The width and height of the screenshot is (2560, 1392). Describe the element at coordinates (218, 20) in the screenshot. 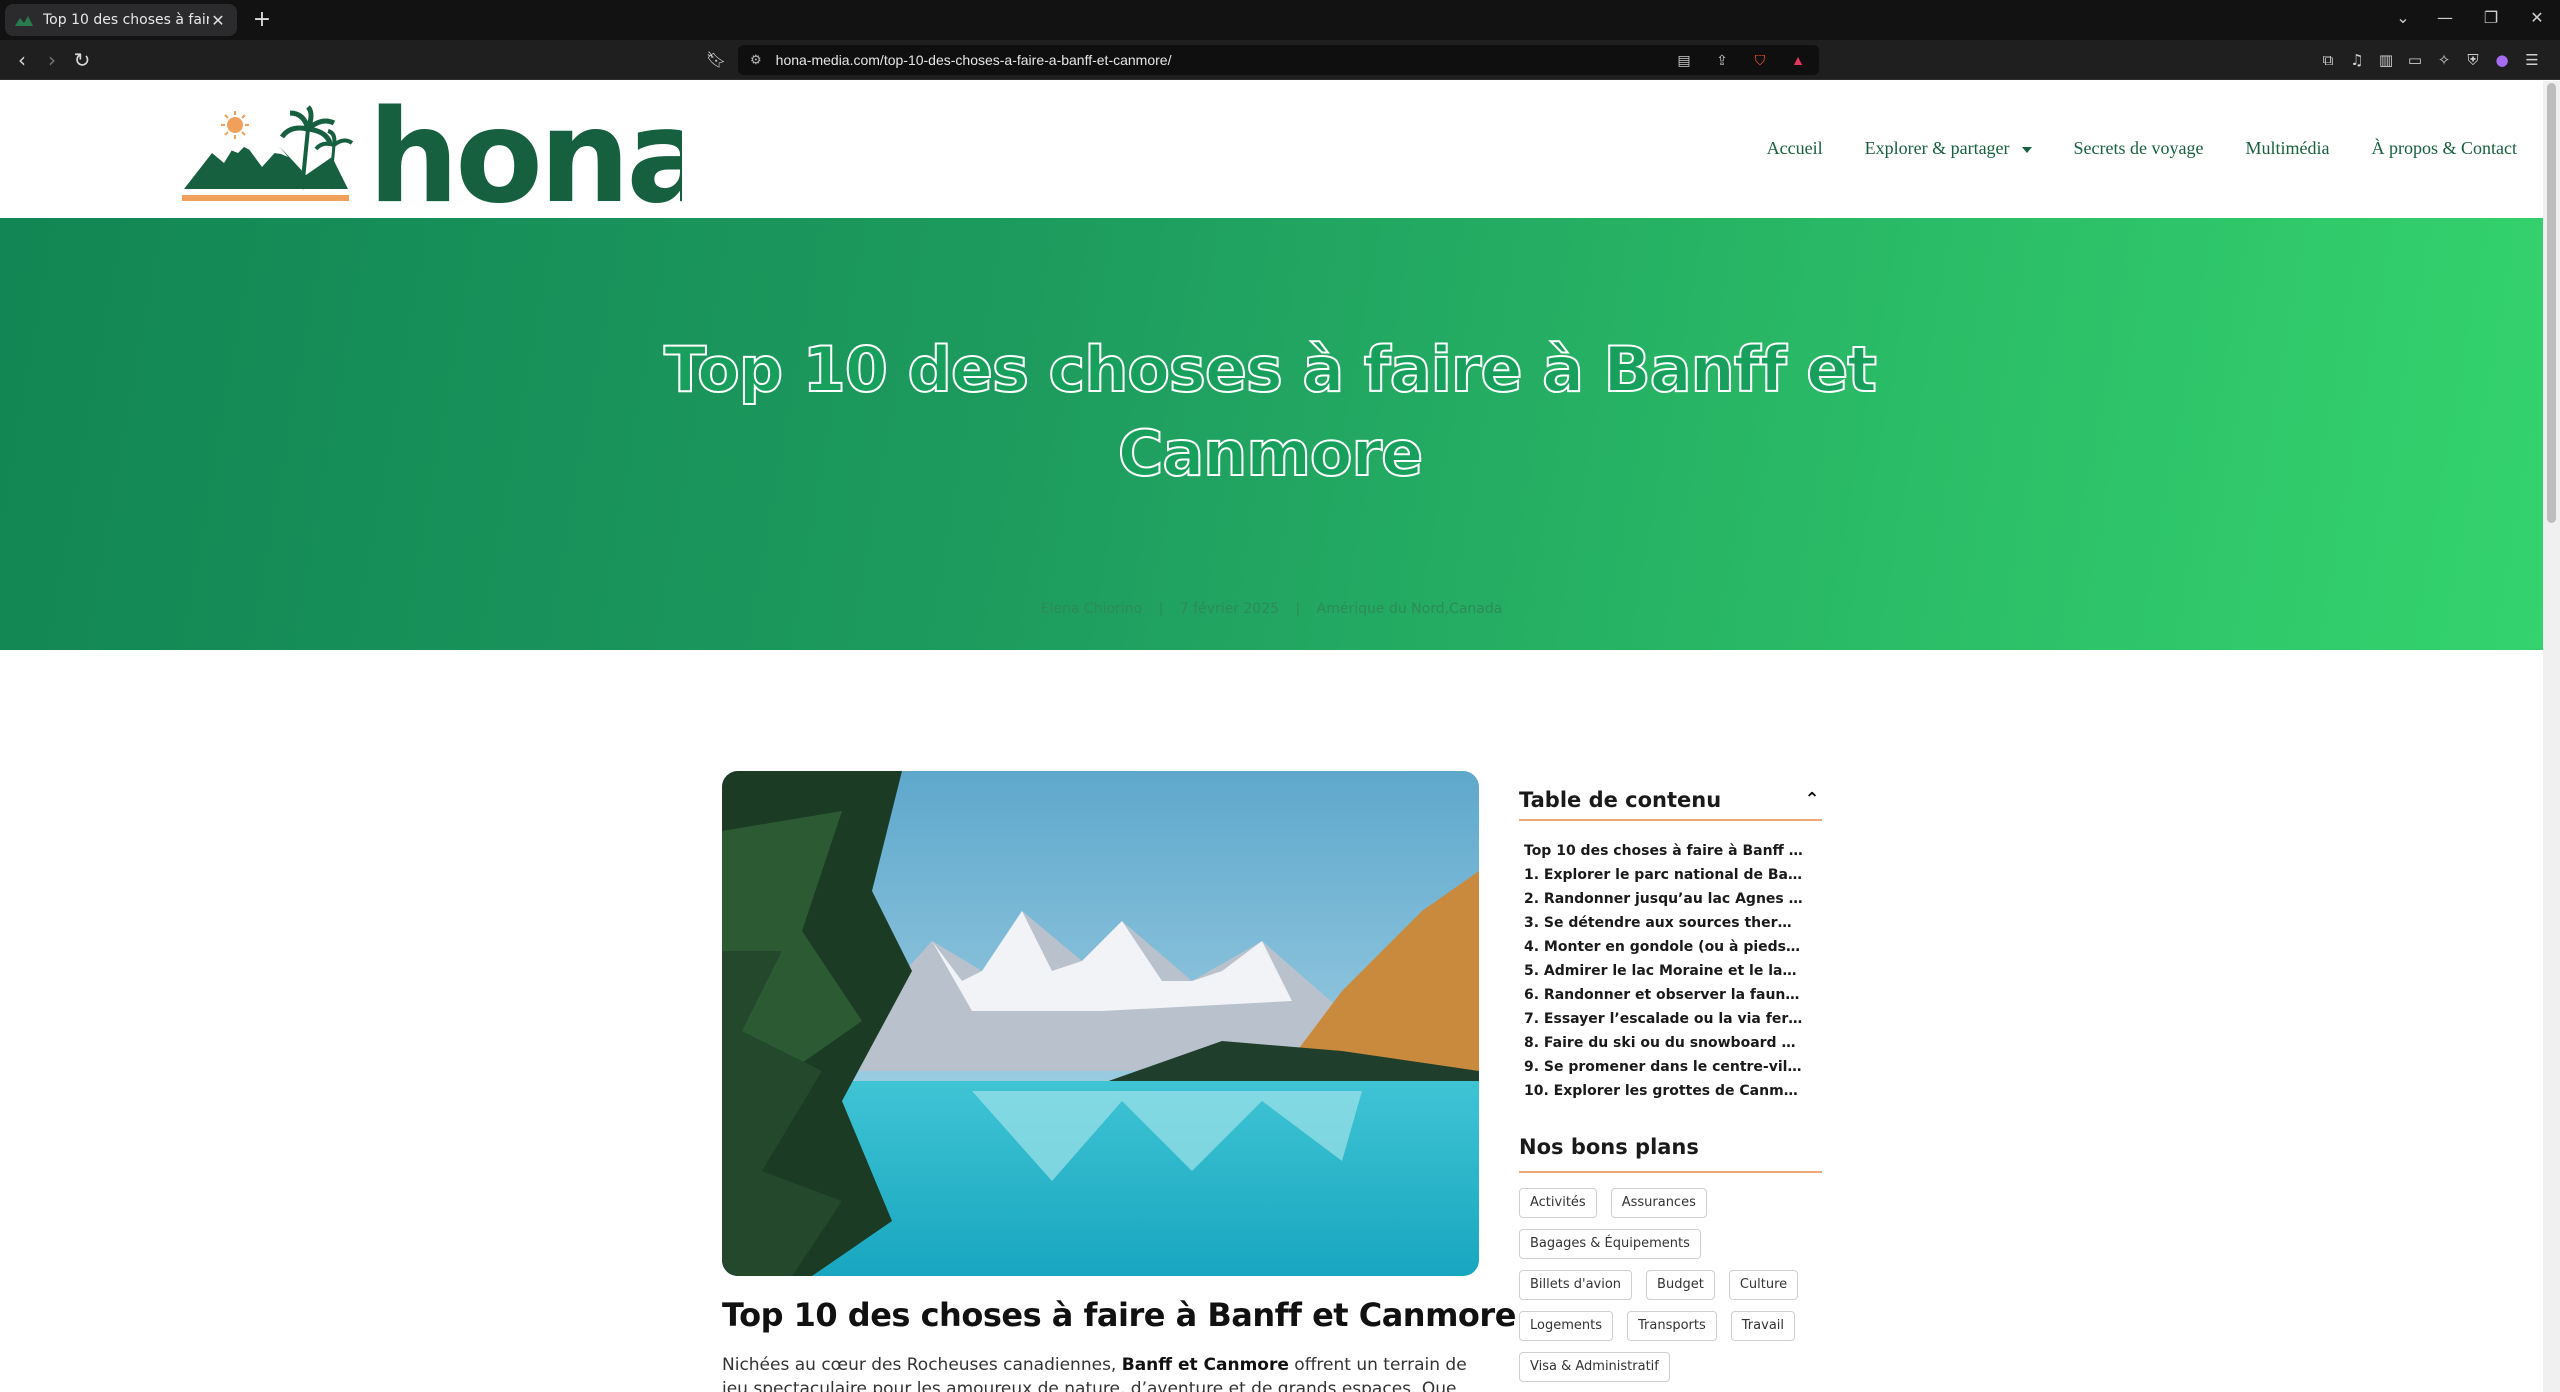

I see `close-tab-icon: ✕` at that location.